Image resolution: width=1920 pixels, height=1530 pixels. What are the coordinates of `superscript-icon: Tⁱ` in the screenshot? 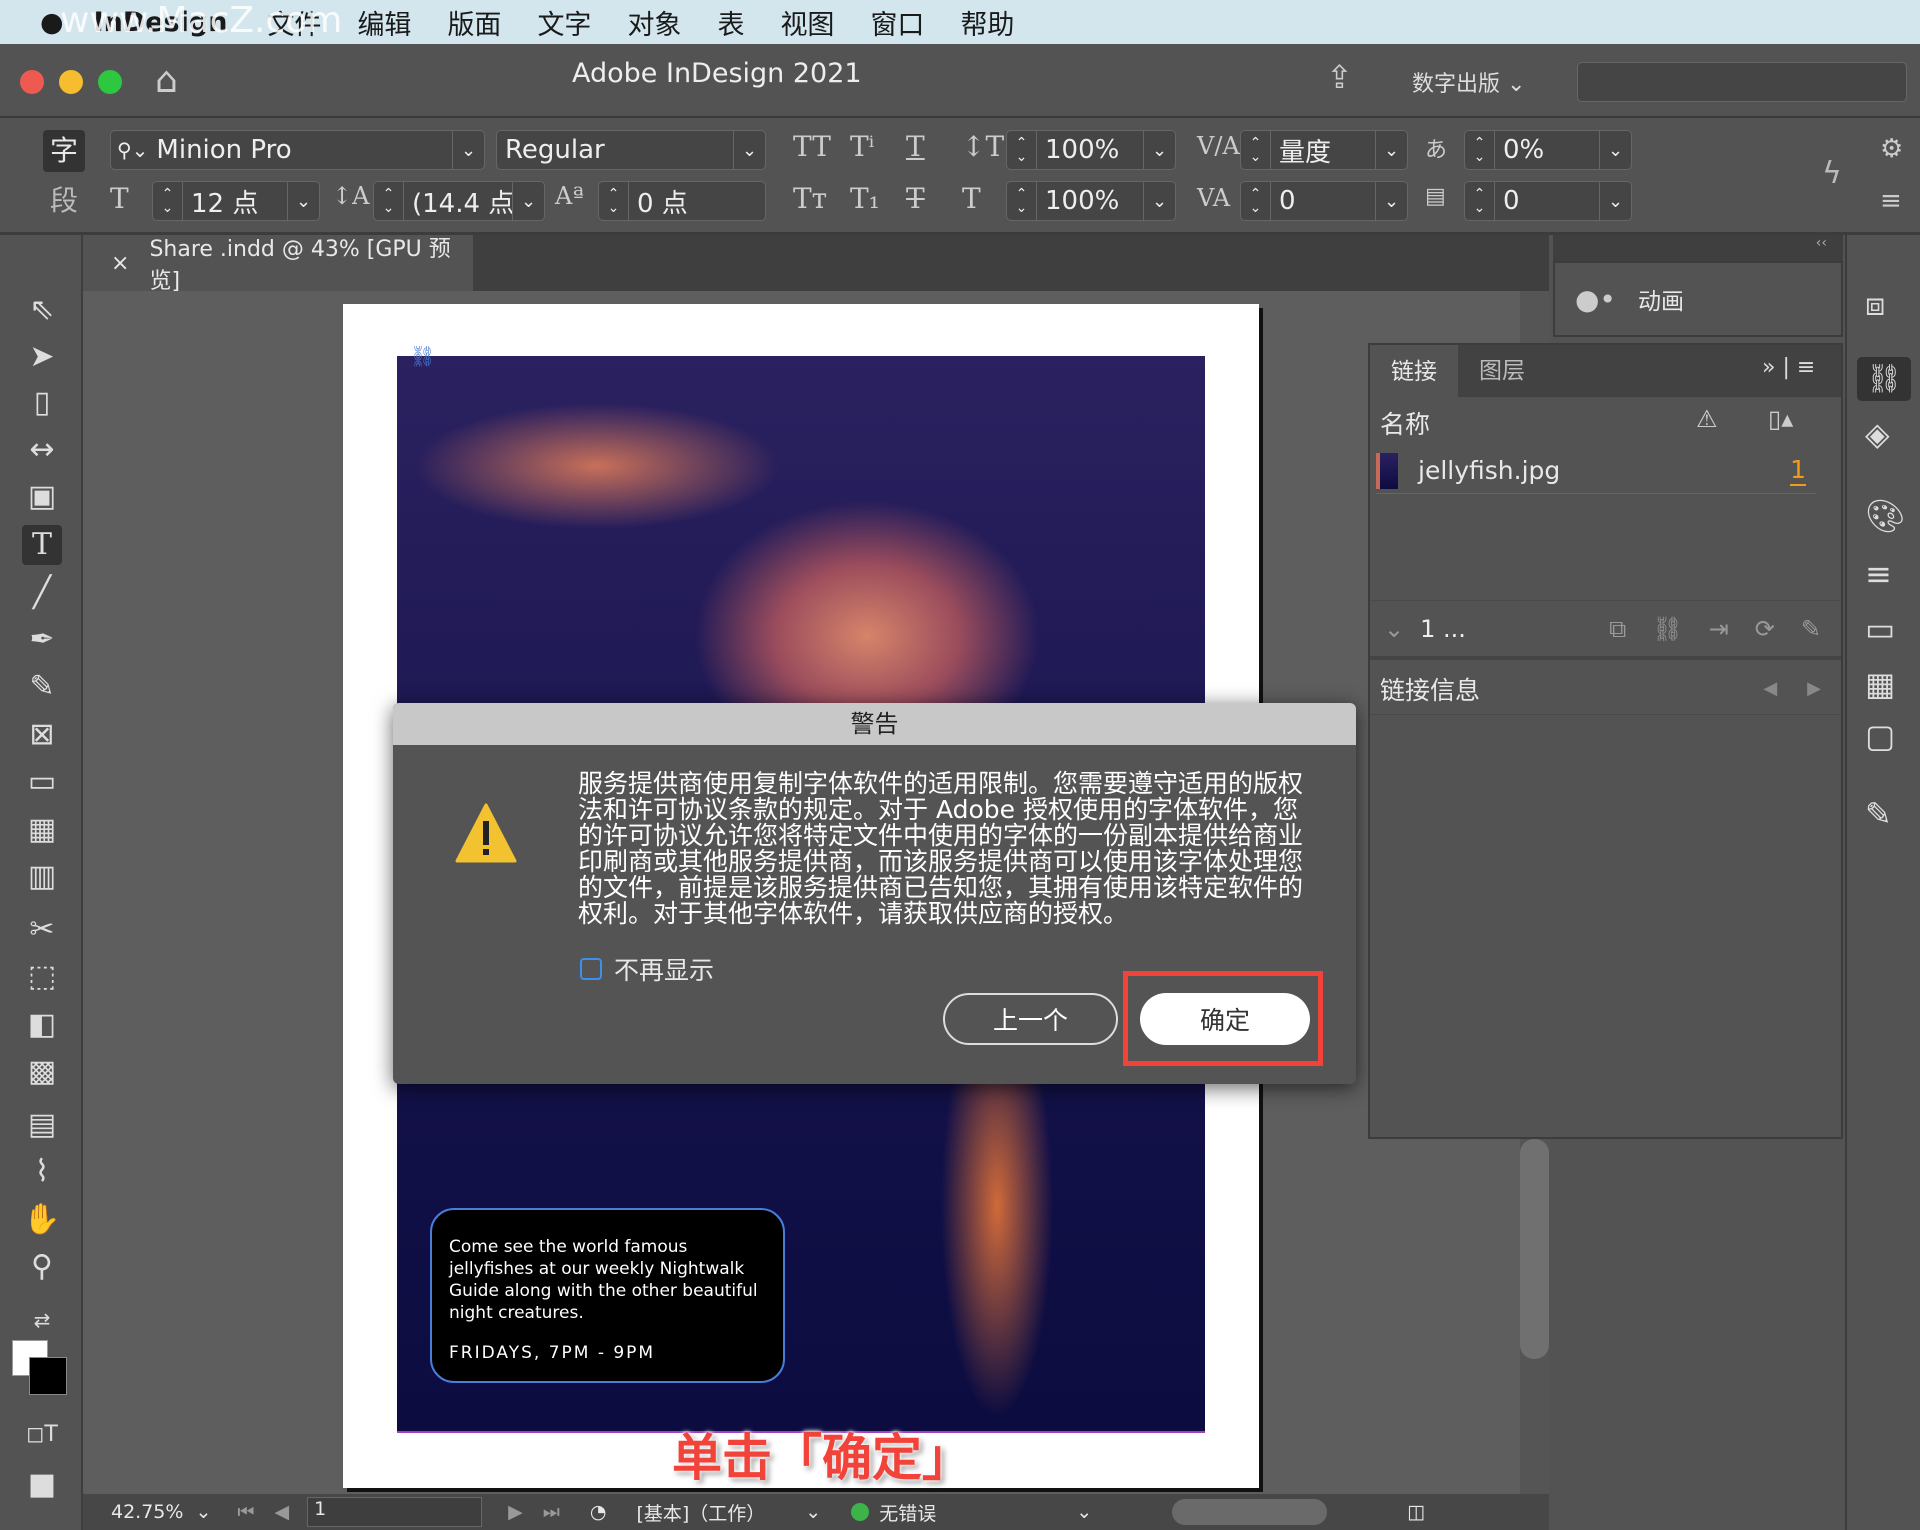 It's located at (862, 146).